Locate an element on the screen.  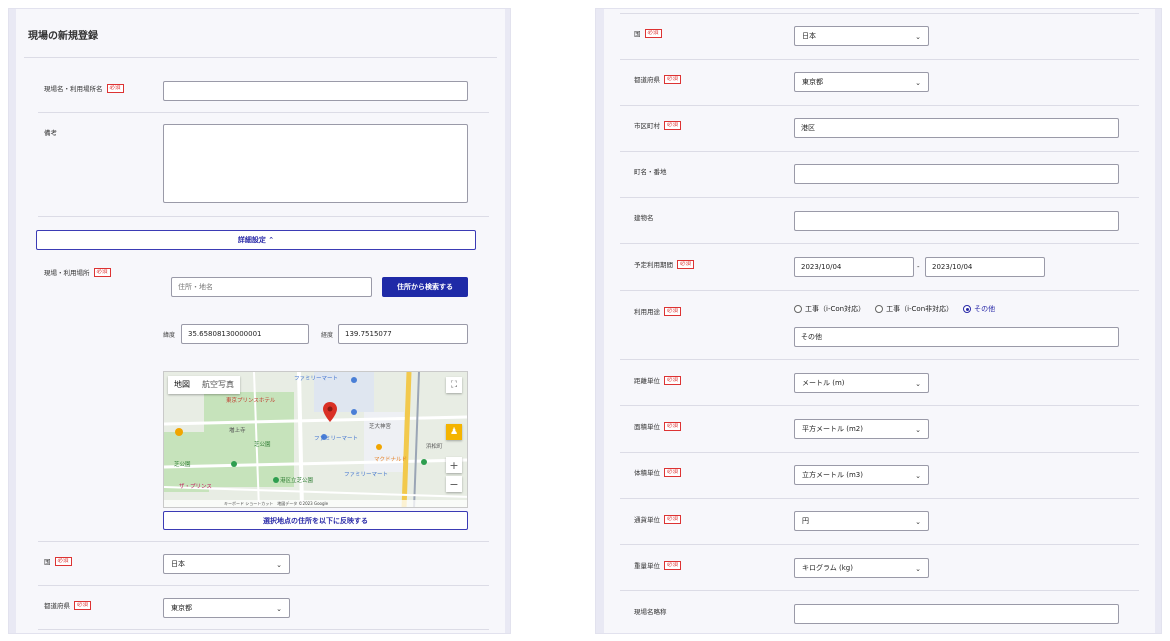
map-label: 増上寺 is located at coordinates (237, 431).